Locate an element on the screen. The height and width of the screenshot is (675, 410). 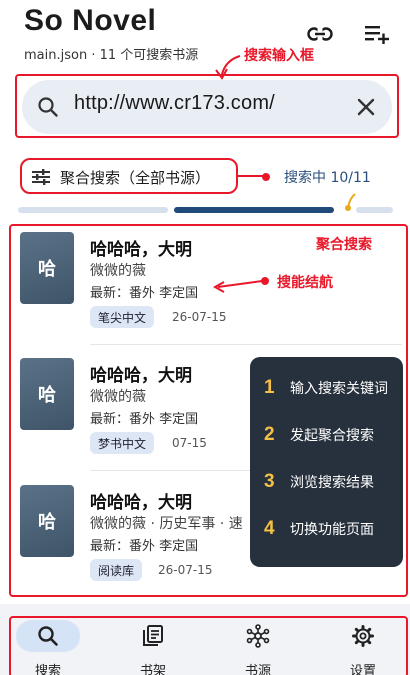
progress-fill is located at coordinates (254, 210).